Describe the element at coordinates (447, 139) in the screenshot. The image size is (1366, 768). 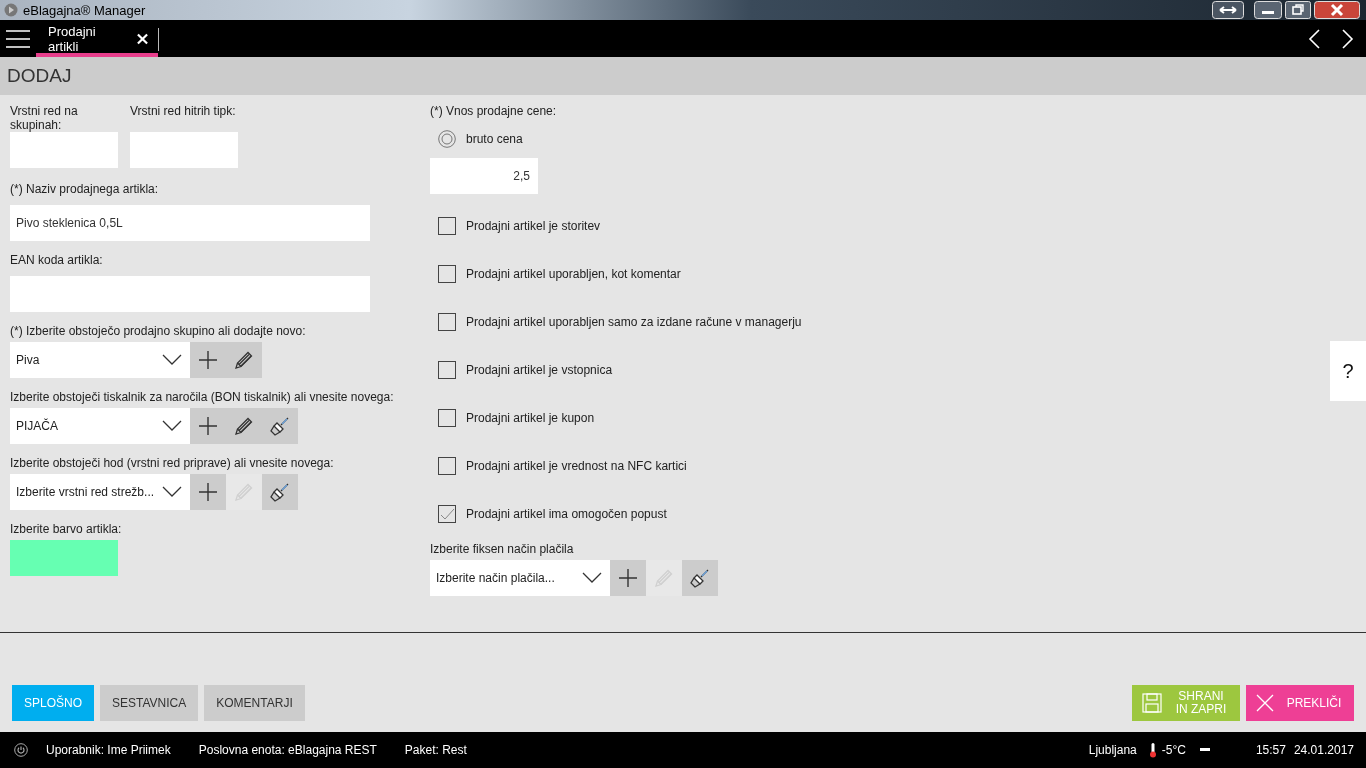
I see `radio-button` at that location.